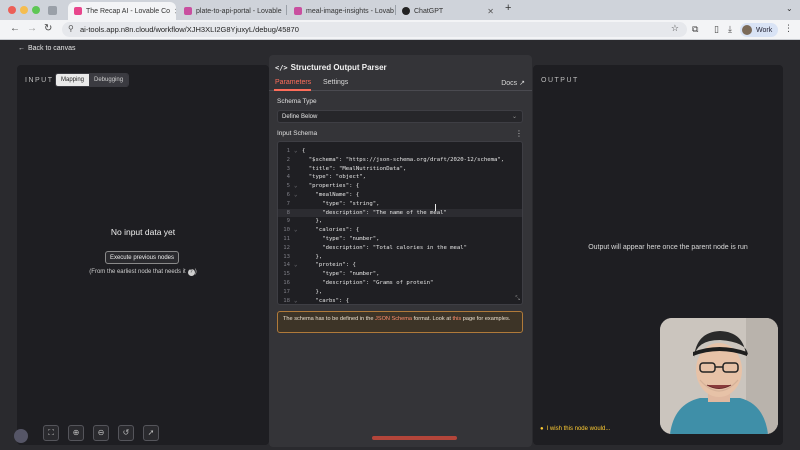  What do you see at coordinates (288, 168) in the screenshot?
I see `line-number: 3` at bounding box center [288, 168].